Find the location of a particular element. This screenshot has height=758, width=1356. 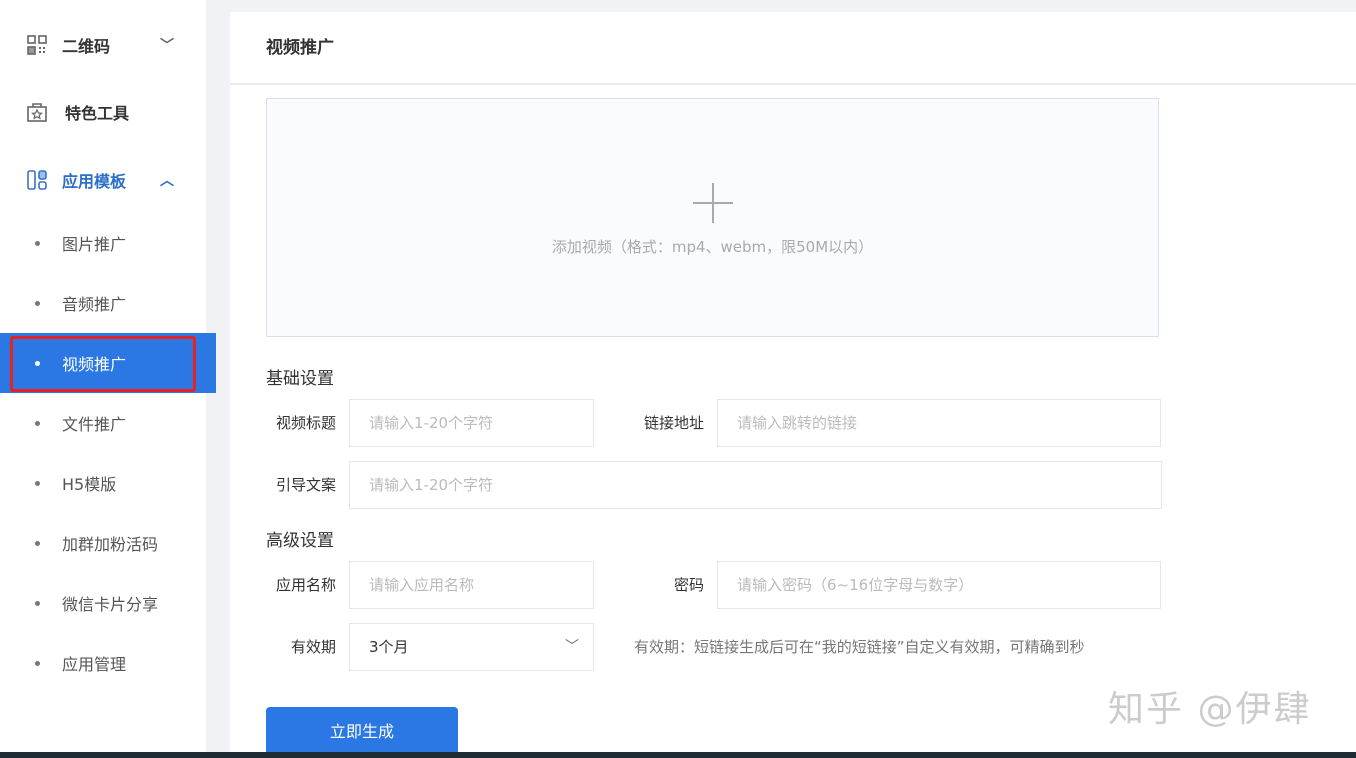

highlight-box is located at coordinates (103, 364).